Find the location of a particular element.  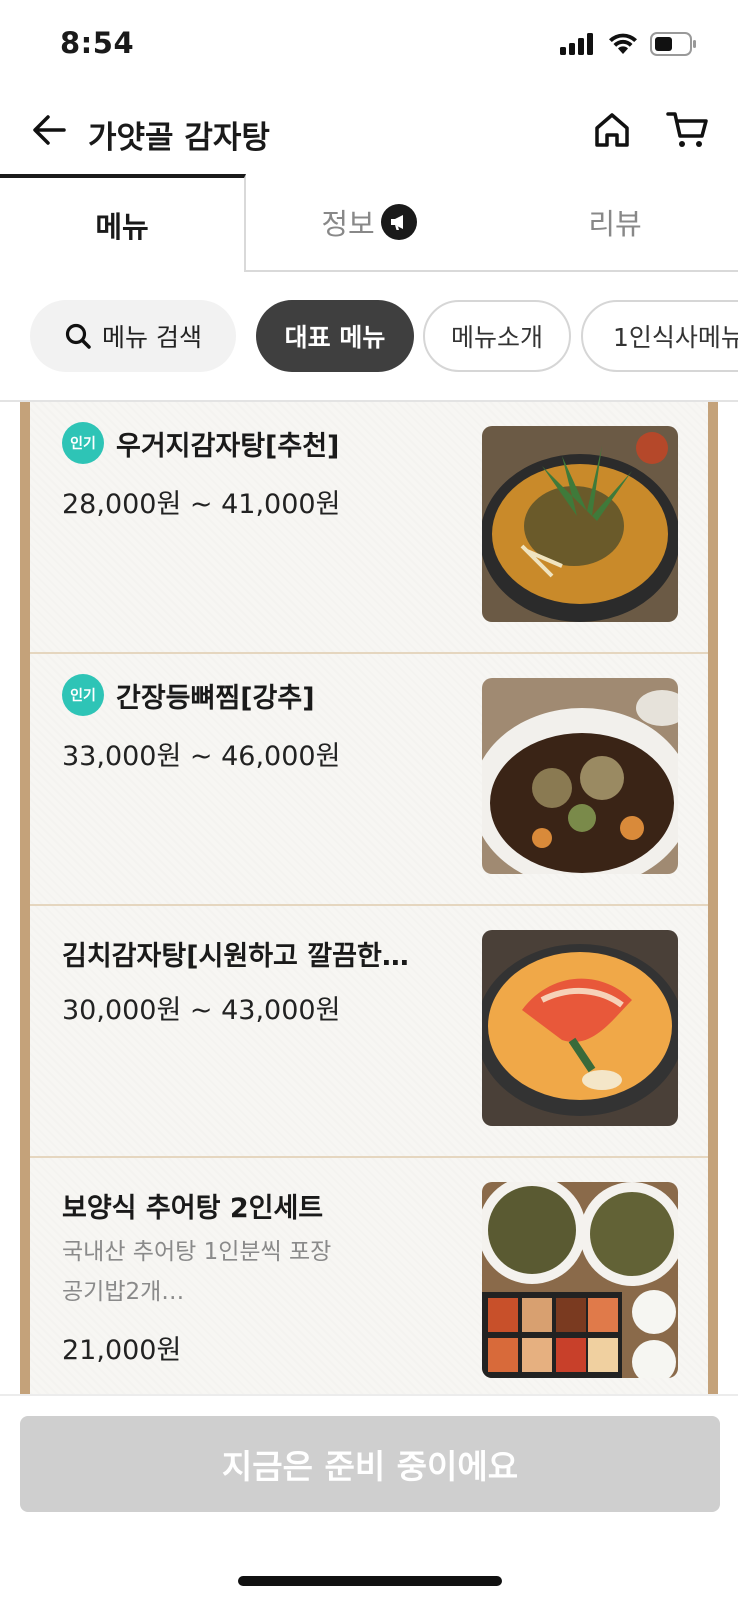

bottom-bar: 지금은 준비 중이에요 is located at coordinates (369, 1497).